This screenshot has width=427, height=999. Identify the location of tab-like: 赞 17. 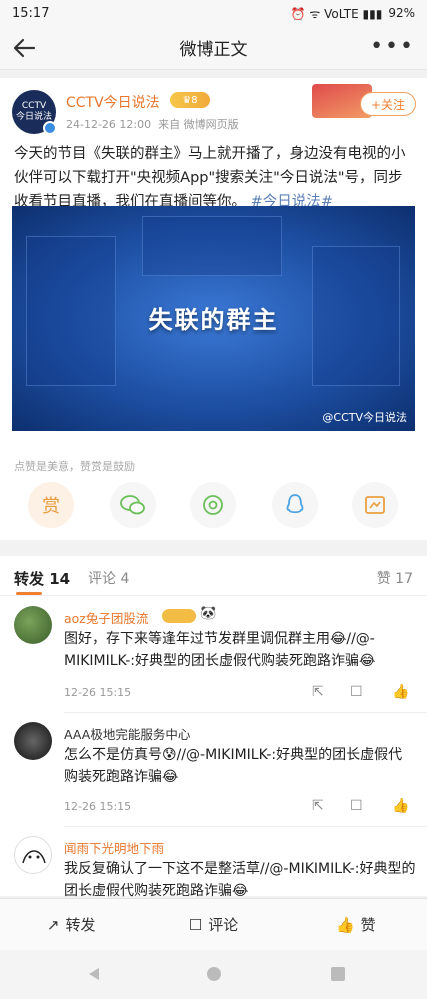
(395, 578).